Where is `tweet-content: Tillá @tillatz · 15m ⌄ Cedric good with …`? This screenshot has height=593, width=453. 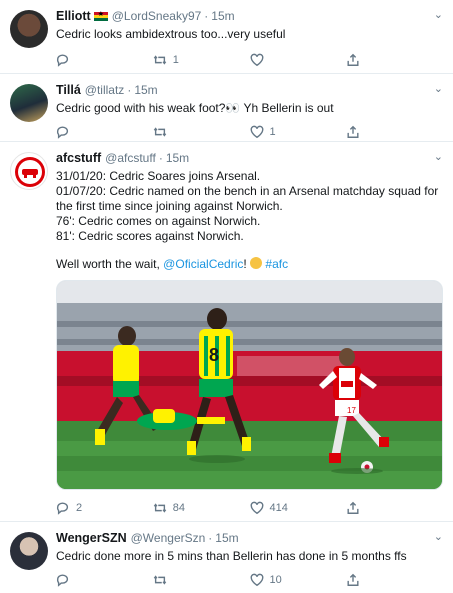 tweet-content: Tillá @tillatz · 15m ⌄ Cedric good with … is located at coordinates (249, 111).